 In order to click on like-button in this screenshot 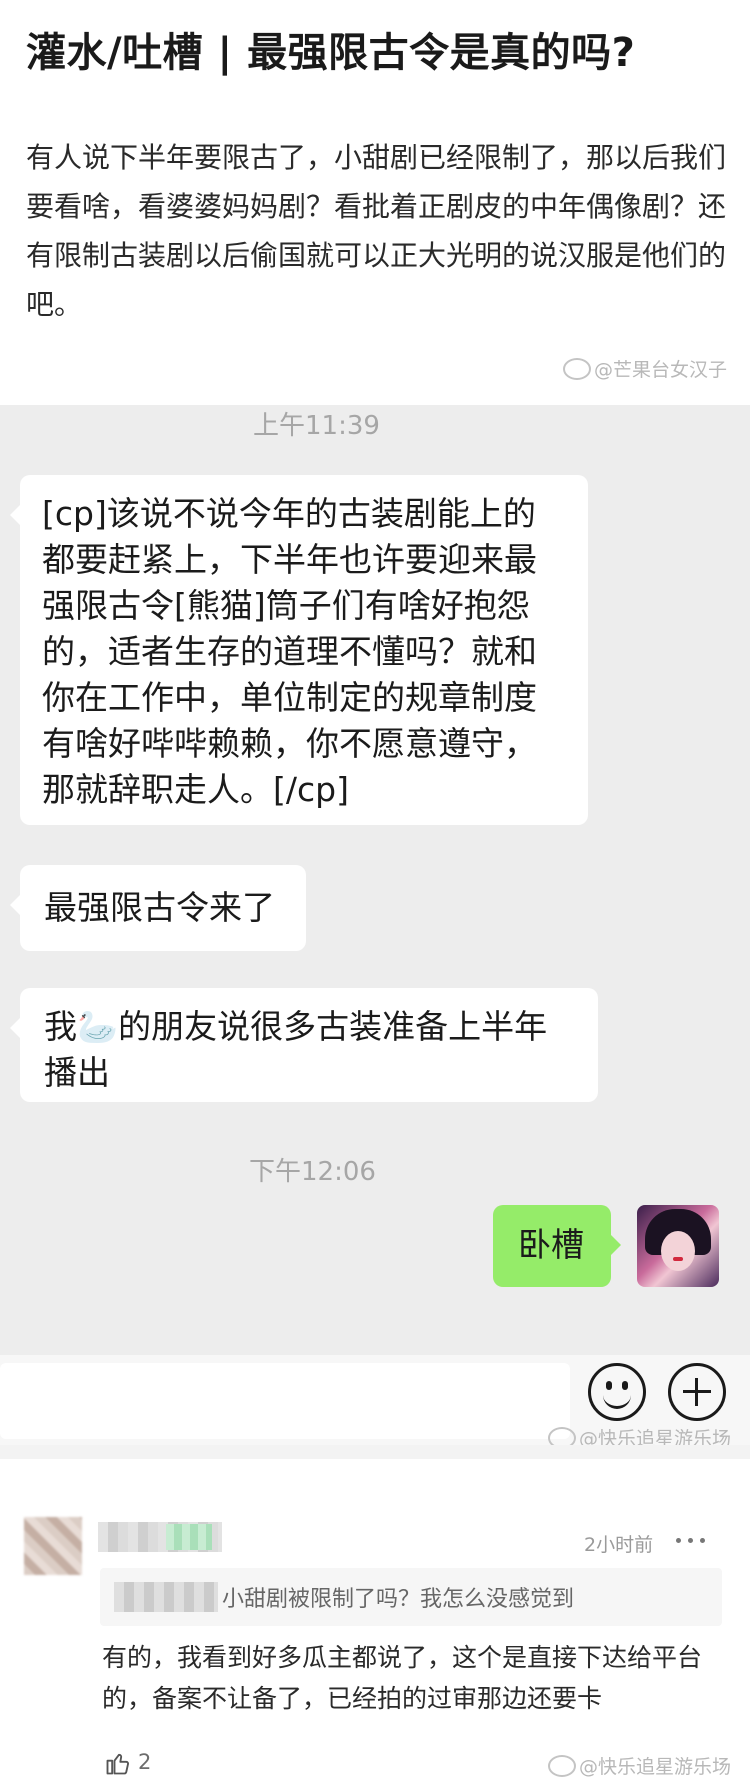, I will do `click(118, 1763)`.